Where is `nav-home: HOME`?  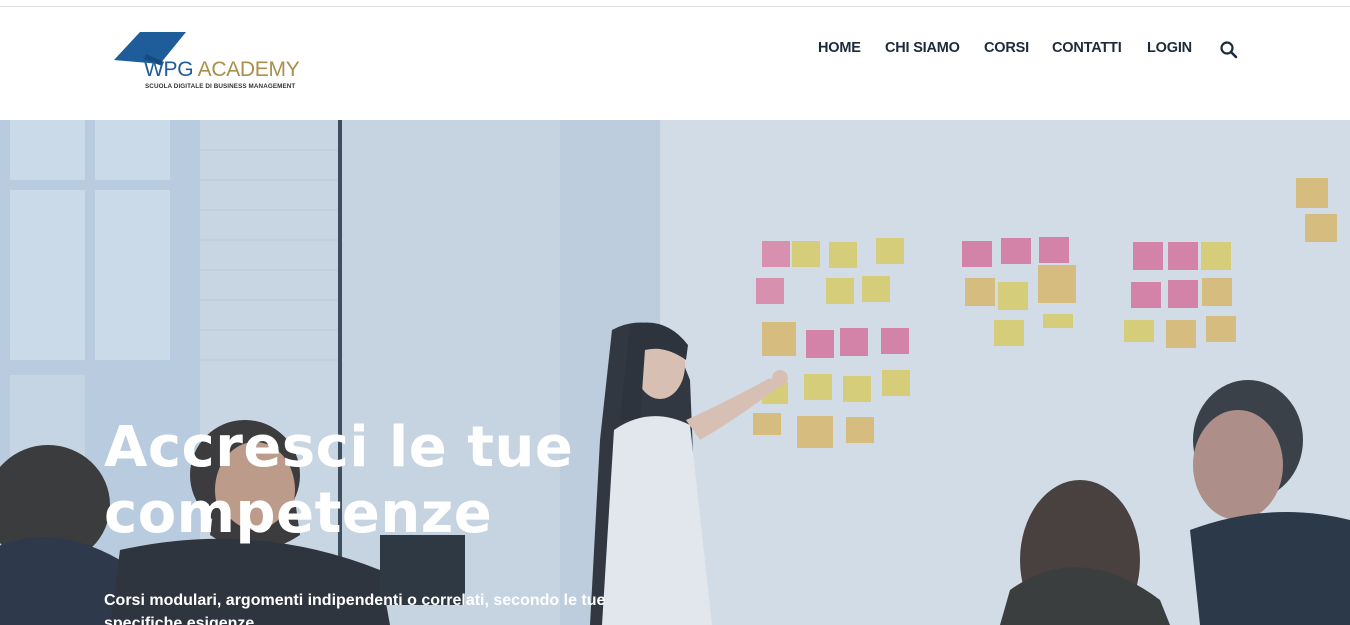 nav-home: HOME is located at coordinates (839, 48).